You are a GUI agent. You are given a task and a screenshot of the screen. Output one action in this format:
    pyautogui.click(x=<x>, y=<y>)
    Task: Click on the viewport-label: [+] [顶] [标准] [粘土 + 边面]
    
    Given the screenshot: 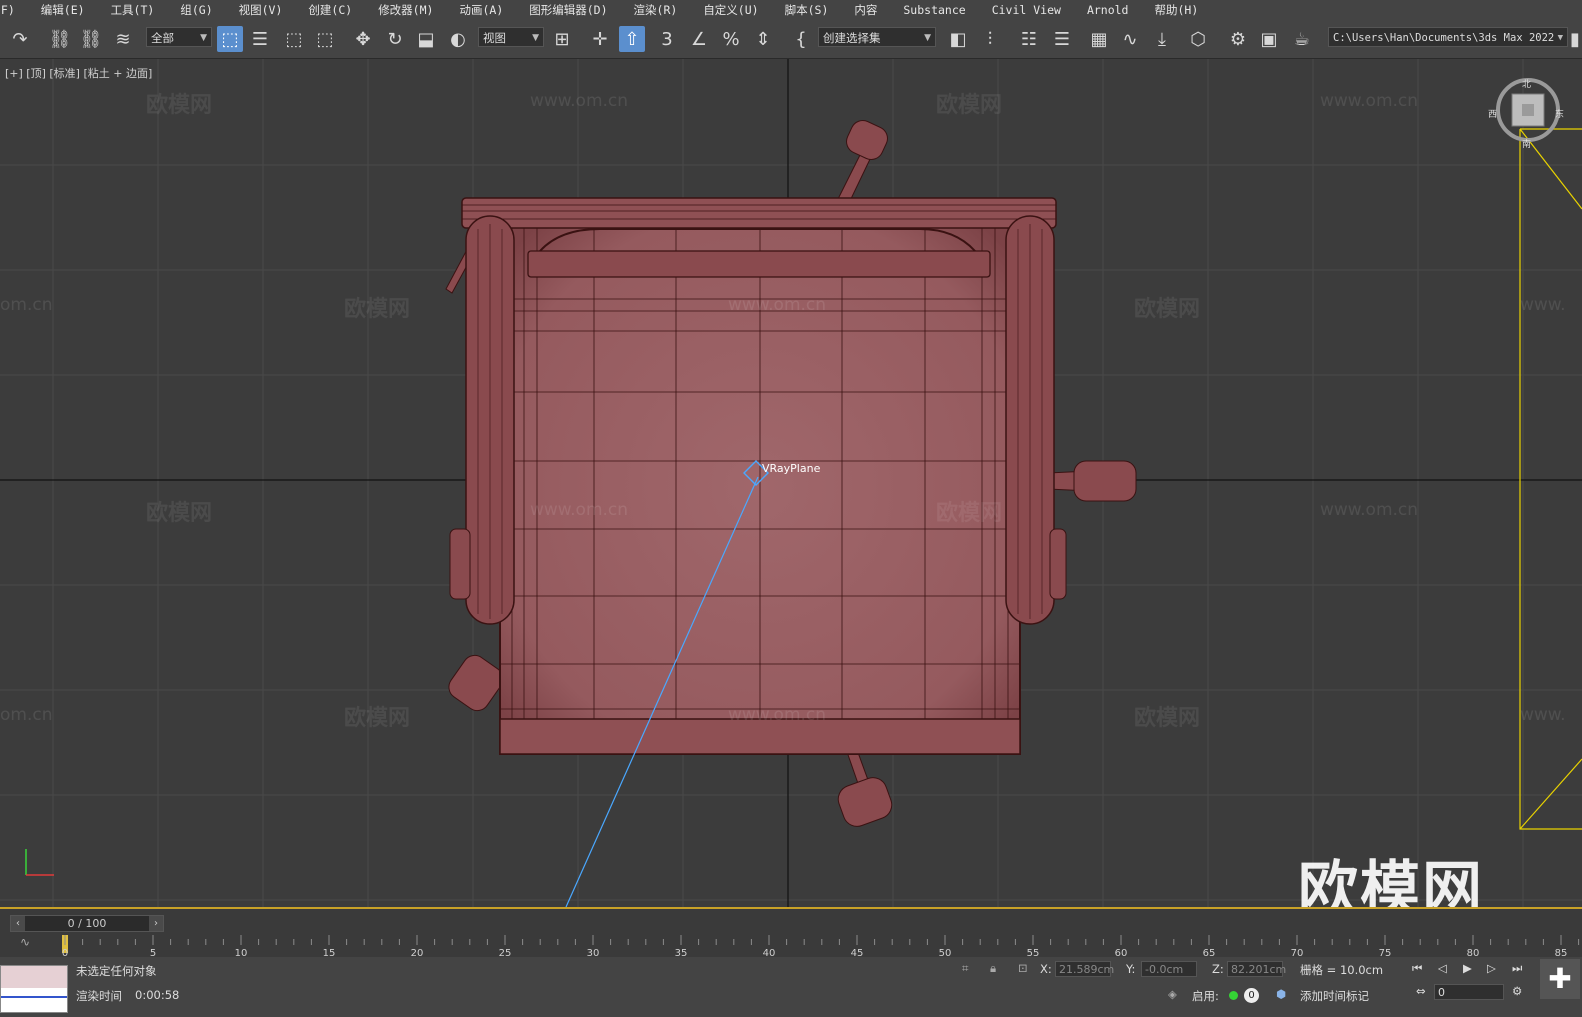 What is the action you would take?
    pyautogui.click(x=78, y=73)
    